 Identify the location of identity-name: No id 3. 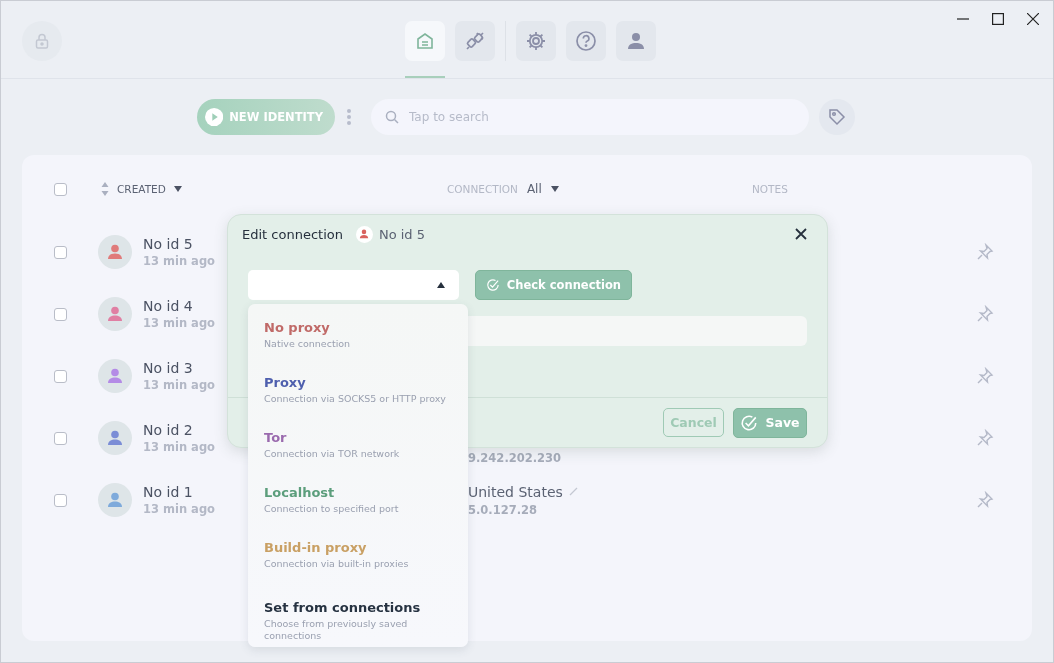
(168, 368).